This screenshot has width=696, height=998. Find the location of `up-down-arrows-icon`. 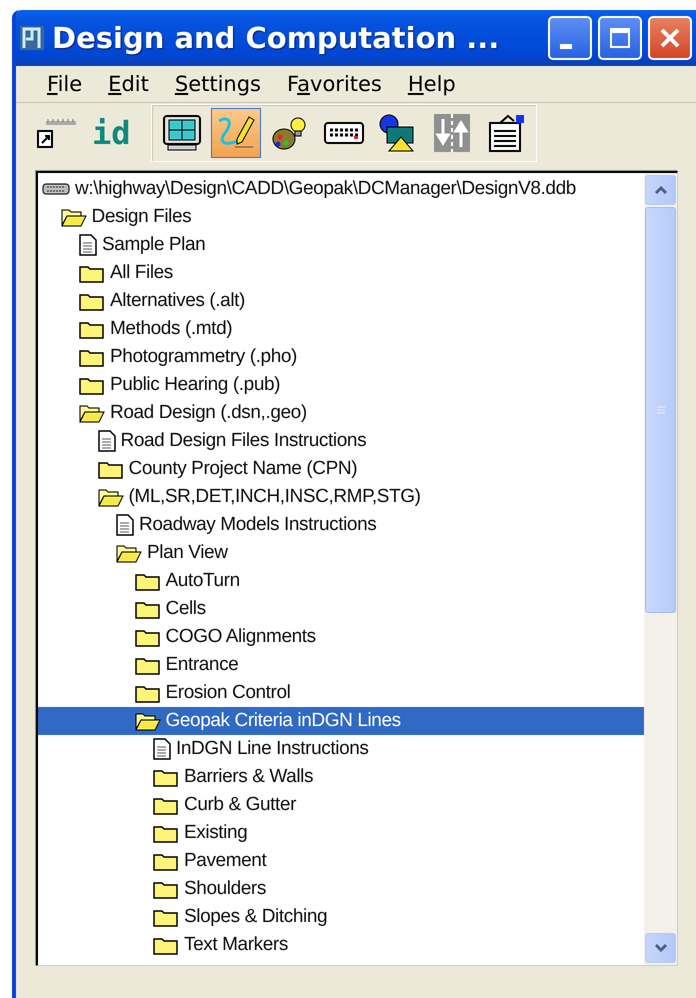

up-down-arrows-icon is located at coordinates (451, 133).